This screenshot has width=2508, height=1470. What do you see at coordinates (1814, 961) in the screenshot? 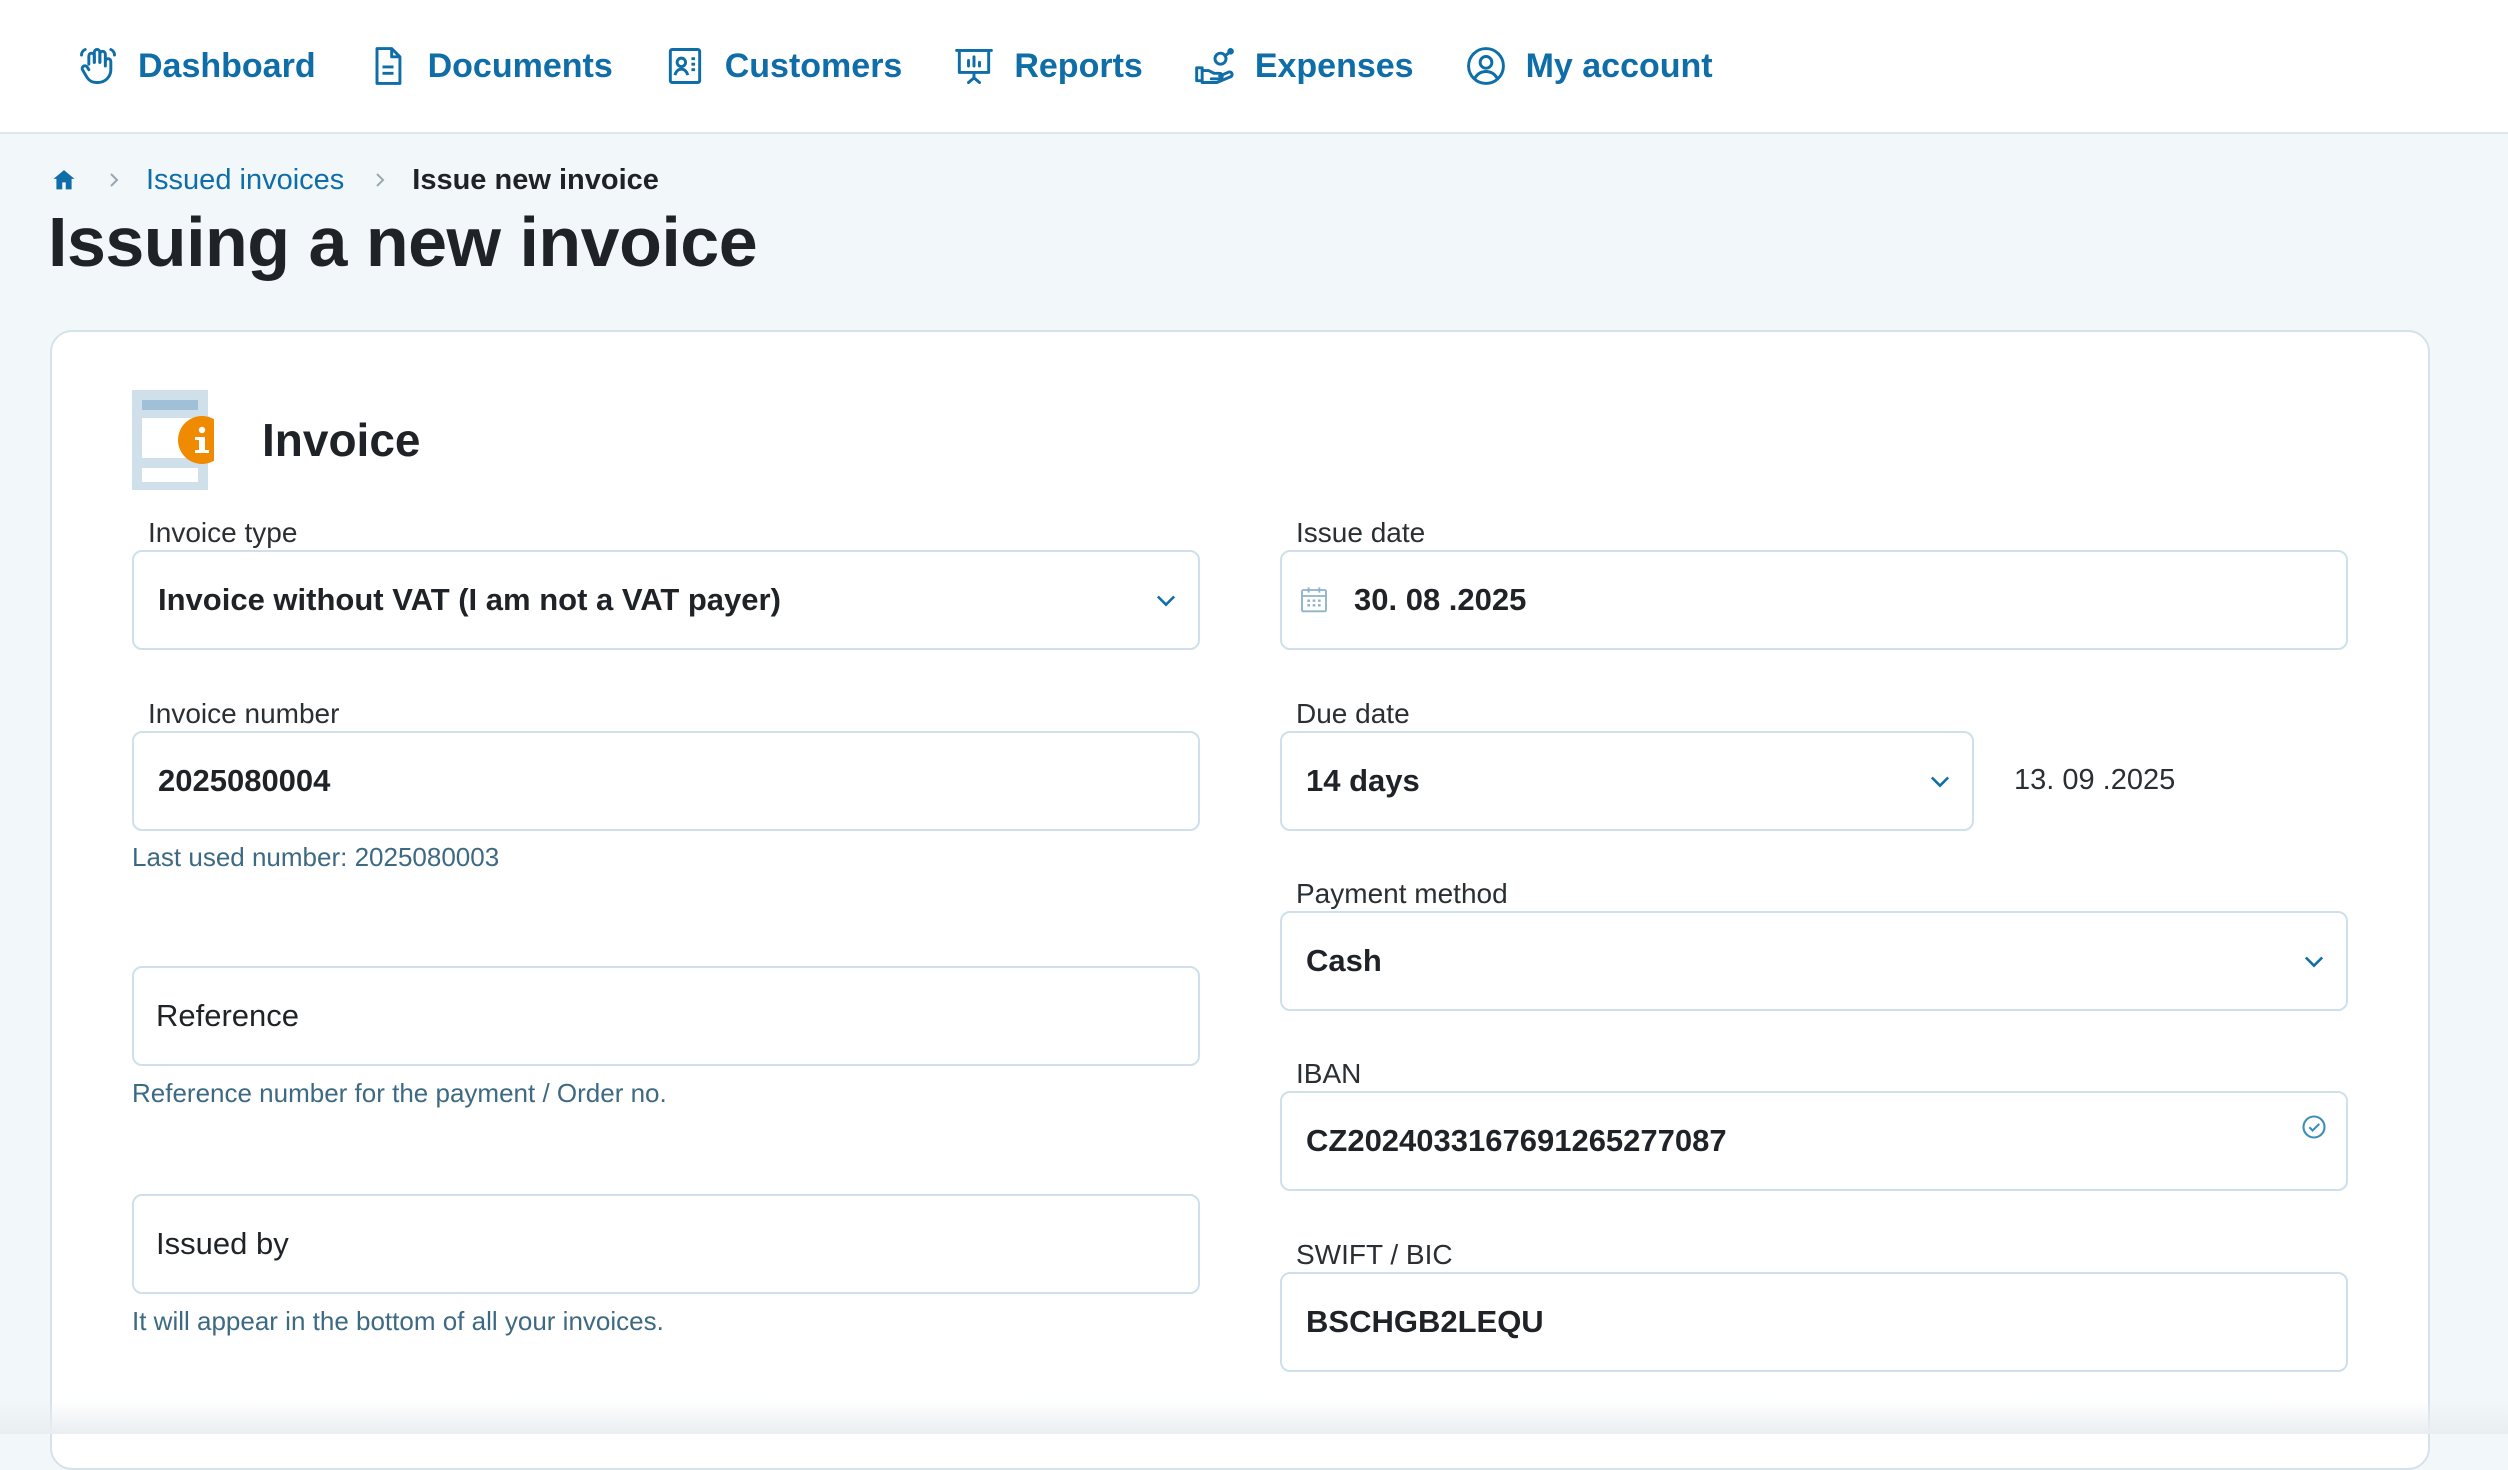
I see `payment-method-select: Cash` at bounding box center [1814, 961].